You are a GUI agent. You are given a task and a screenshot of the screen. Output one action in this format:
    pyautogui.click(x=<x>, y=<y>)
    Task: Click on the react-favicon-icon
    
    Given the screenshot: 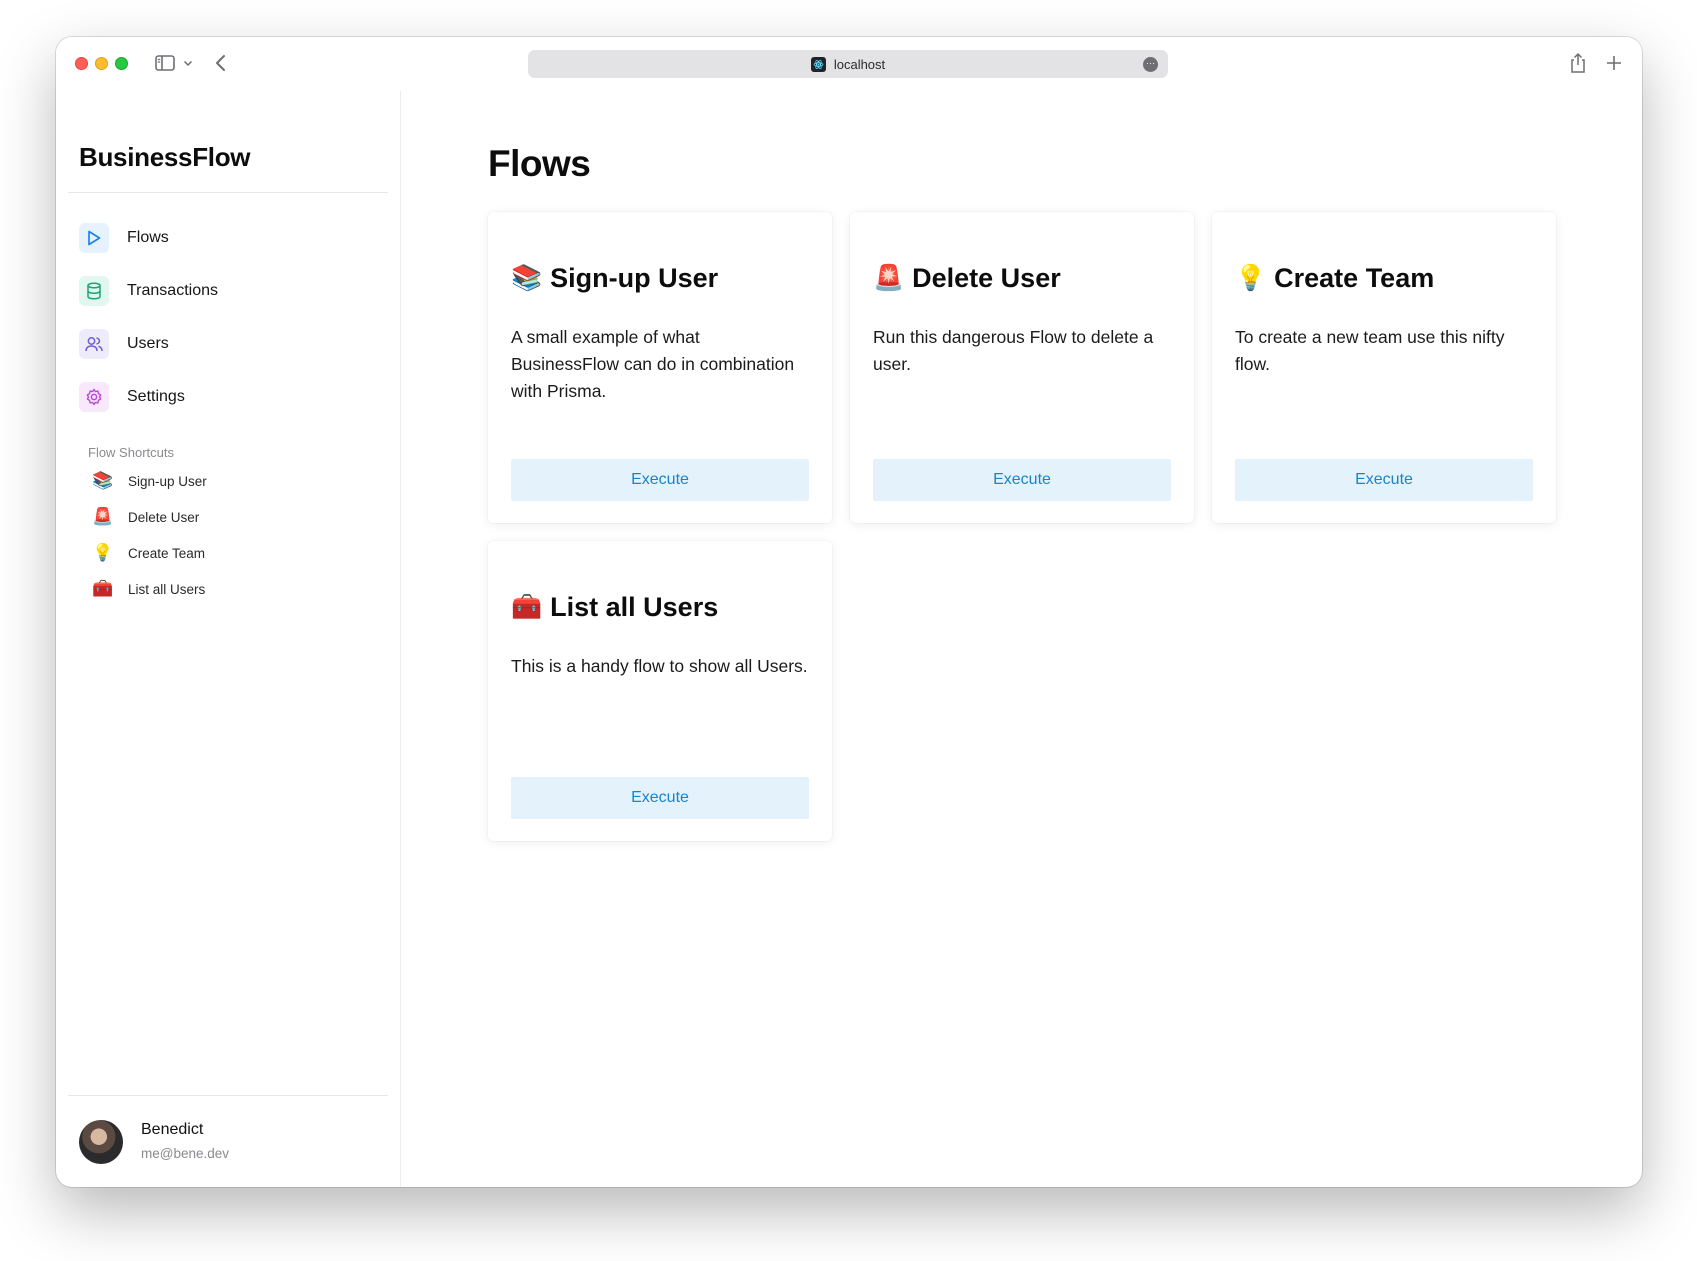 What is the action you would take?
    pyautogui.click(x=818, y=64)
    